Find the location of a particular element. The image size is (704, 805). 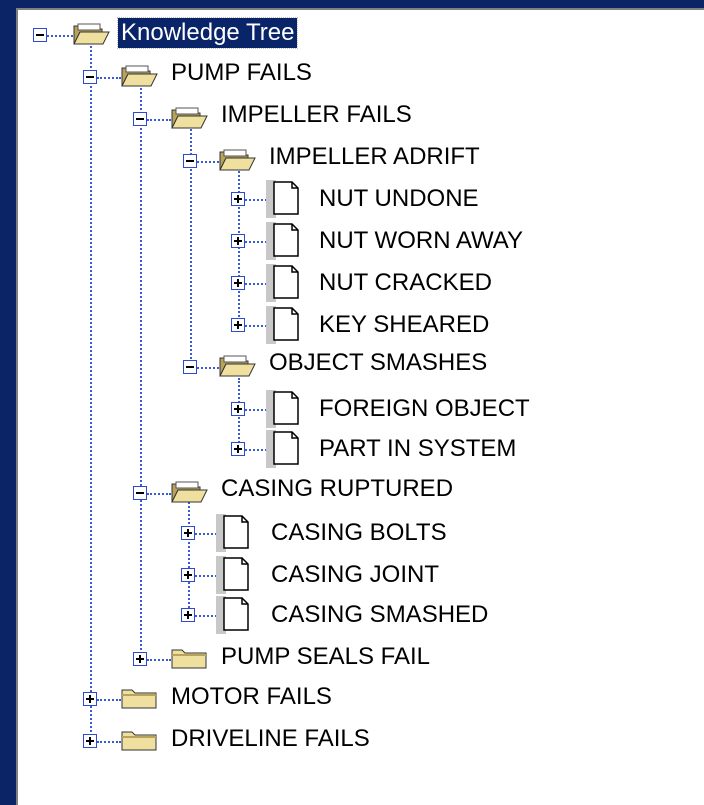

tree-node-label: CASING BOLTS is located at coordinates (359, 532).